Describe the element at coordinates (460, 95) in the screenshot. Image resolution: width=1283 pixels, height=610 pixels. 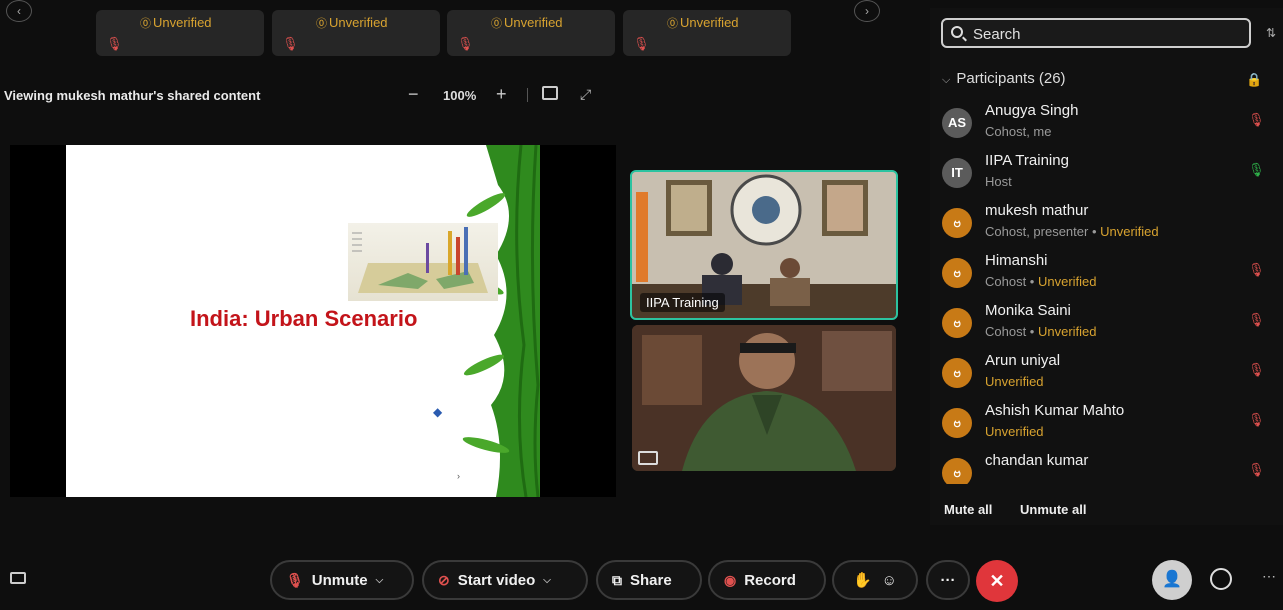
I see `zoom-level: 100%` at that location.